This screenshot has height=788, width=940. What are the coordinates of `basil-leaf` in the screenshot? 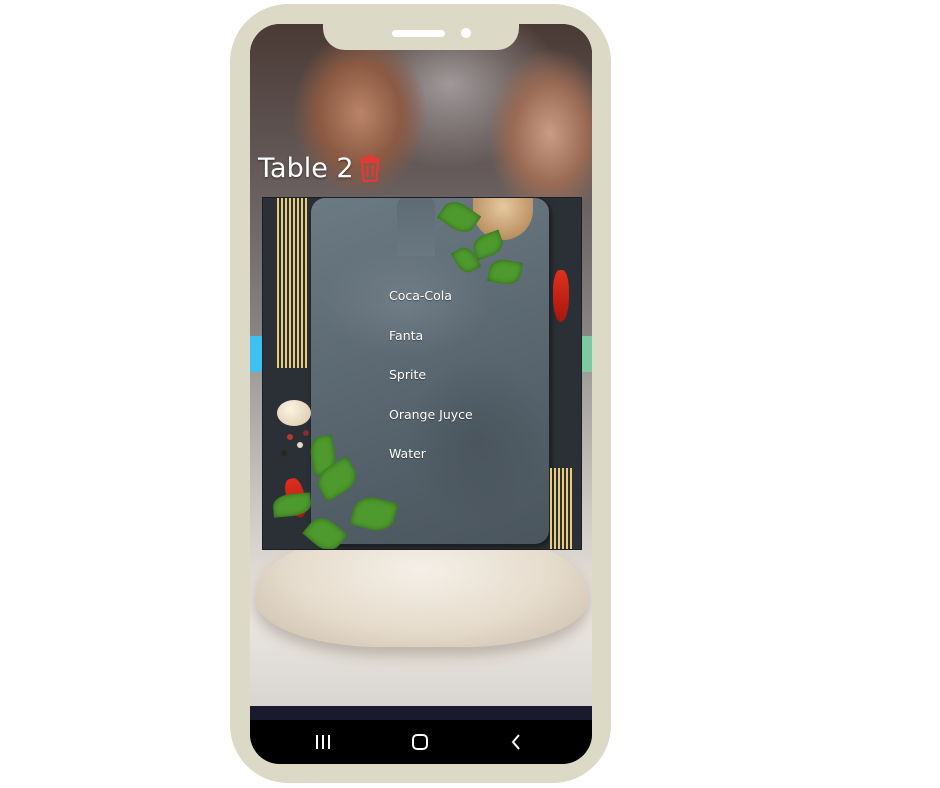 It's located at (292, 505).